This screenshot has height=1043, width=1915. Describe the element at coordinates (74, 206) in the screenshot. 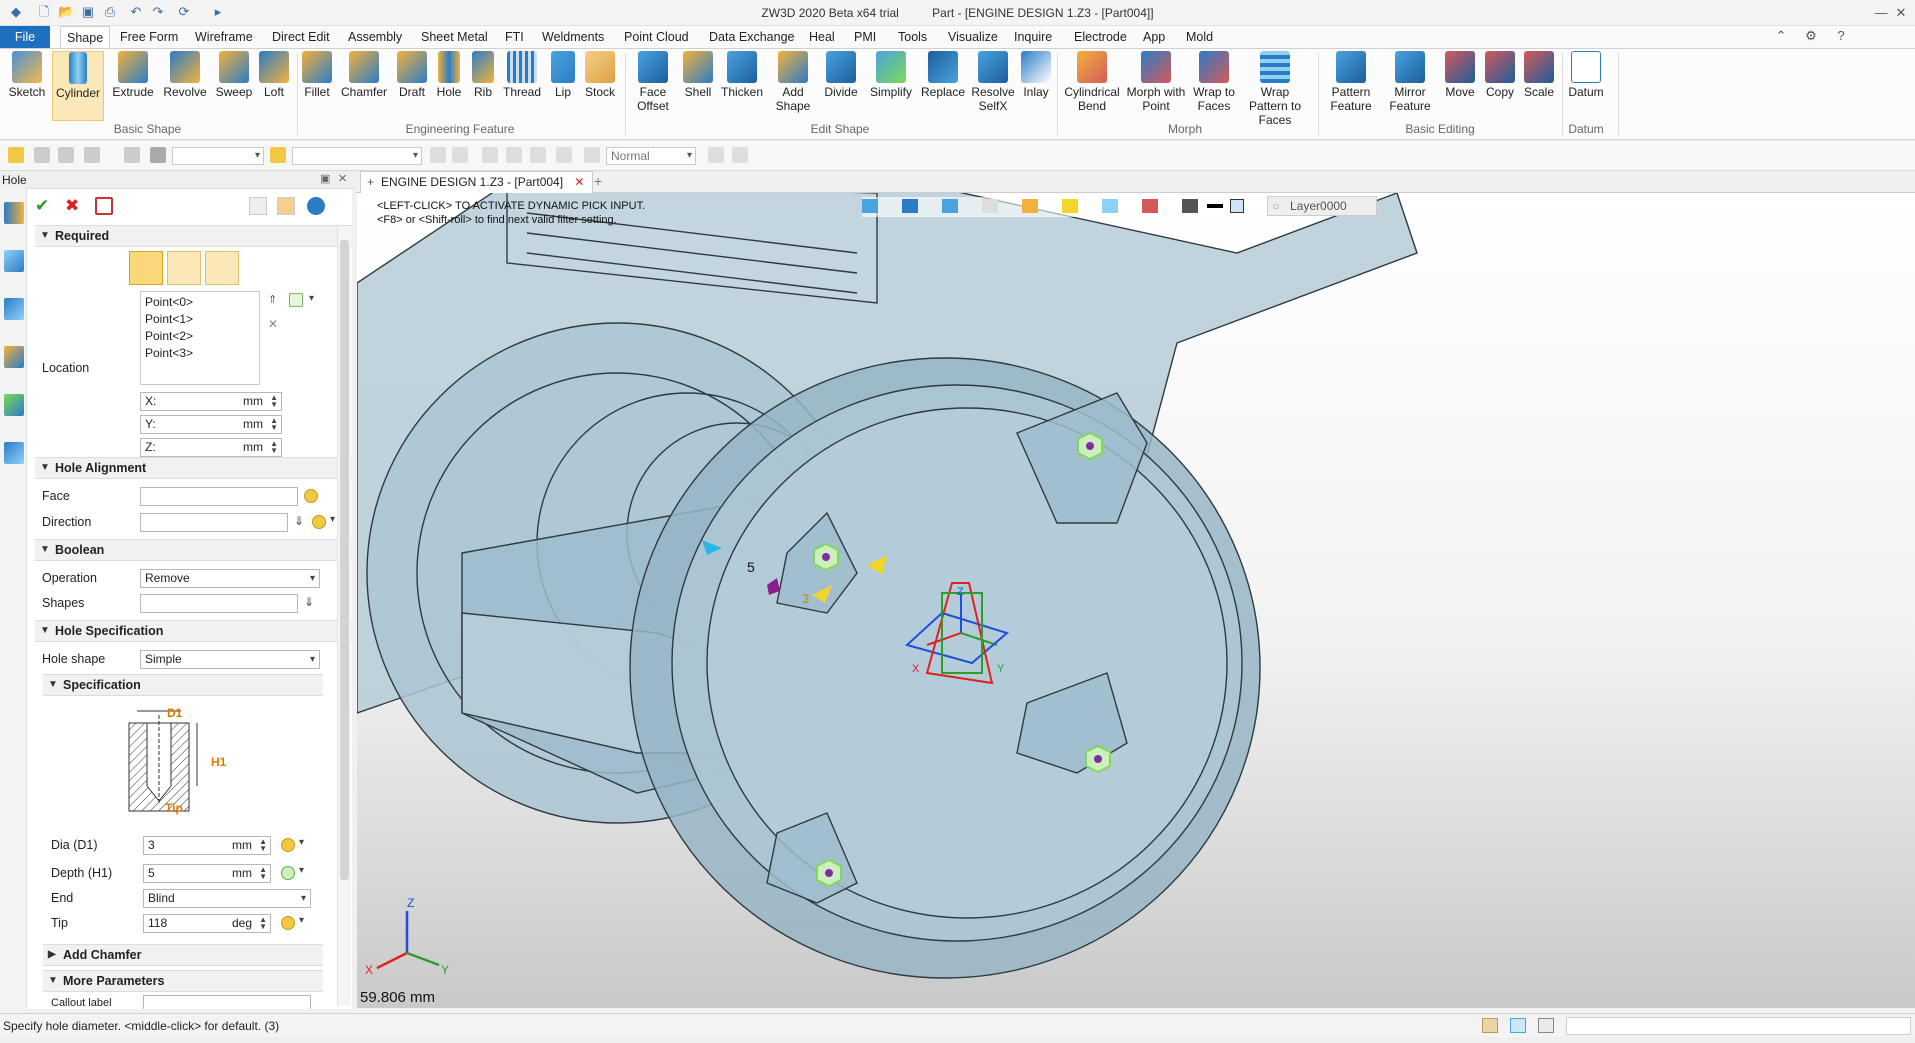

I see `cancel-x-icon: ✖` at that location.